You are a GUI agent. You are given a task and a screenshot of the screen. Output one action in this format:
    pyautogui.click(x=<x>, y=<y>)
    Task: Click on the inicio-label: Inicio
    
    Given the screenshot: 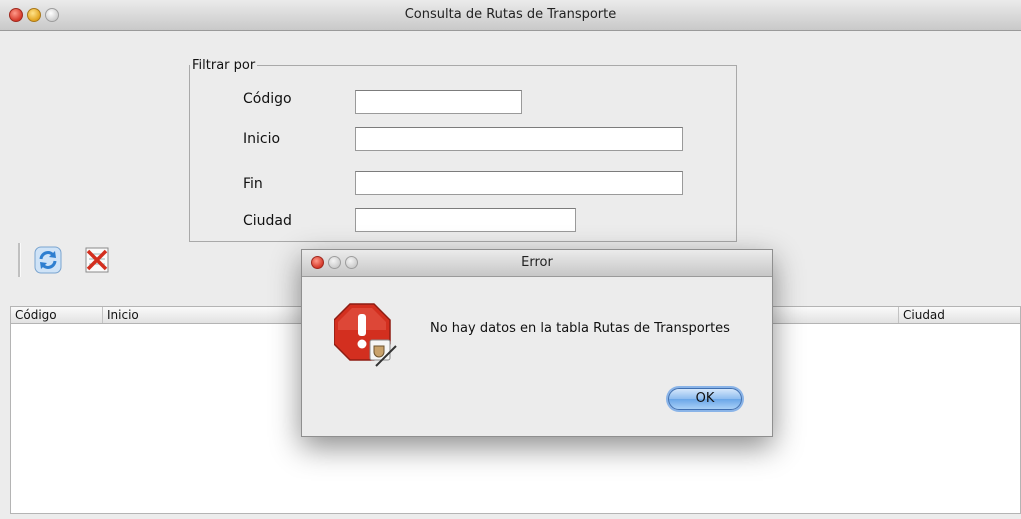 What is the action you would take?
    pyautogui.click(x=262, y=139)
    